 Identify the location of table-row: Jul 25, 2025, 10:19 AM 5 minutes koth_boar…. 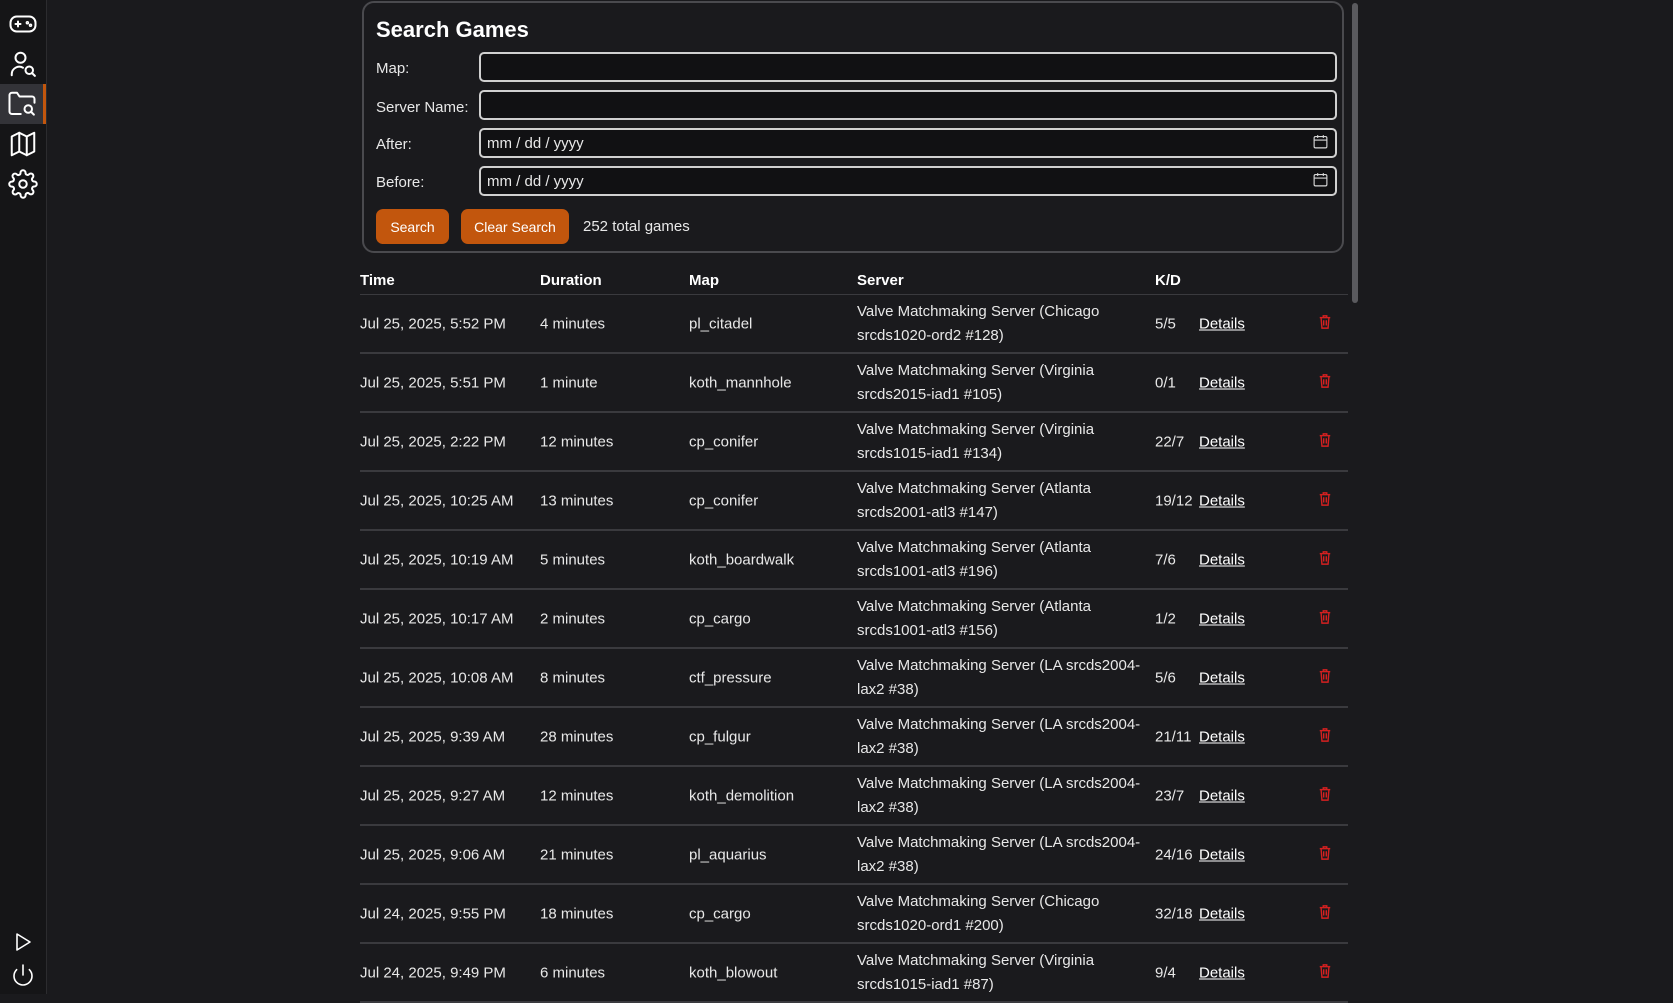
(854, 560).